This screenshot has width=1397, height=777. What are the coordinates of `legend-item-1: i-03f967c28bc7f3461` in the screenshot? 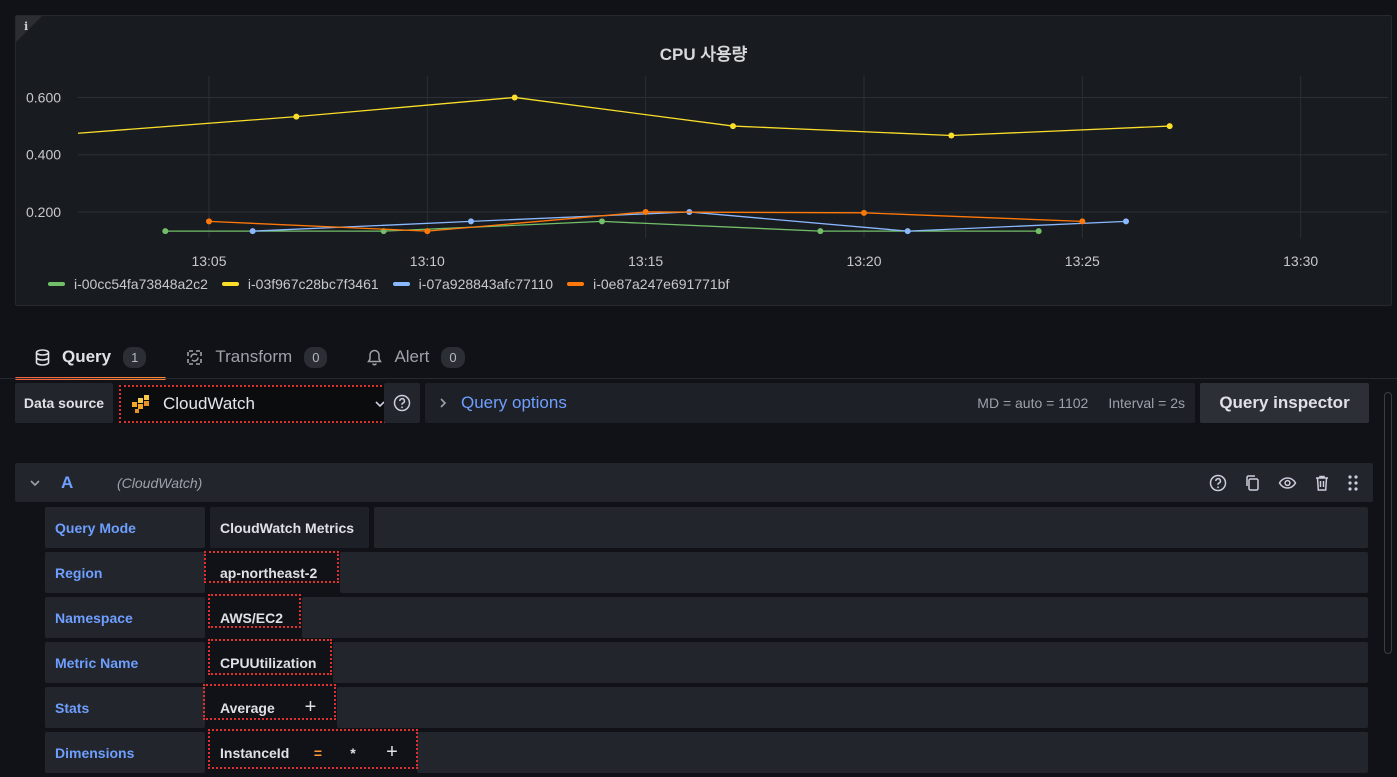 It's located at (300, 284).